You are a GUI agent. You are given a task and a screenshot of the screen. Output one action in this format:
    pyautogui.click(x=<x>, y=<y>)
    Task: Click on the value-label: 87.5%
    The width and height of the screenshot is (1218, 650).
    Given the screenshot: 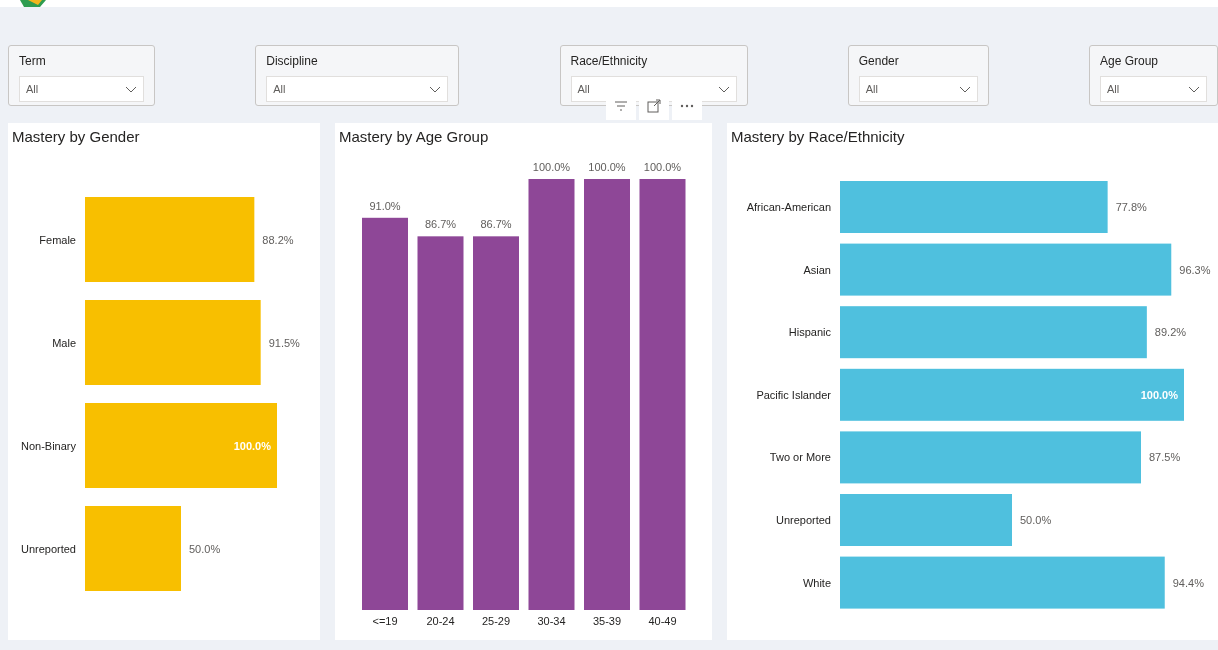 What is the action you would take?
    pyautogui.click(x=1165, y=457)
    